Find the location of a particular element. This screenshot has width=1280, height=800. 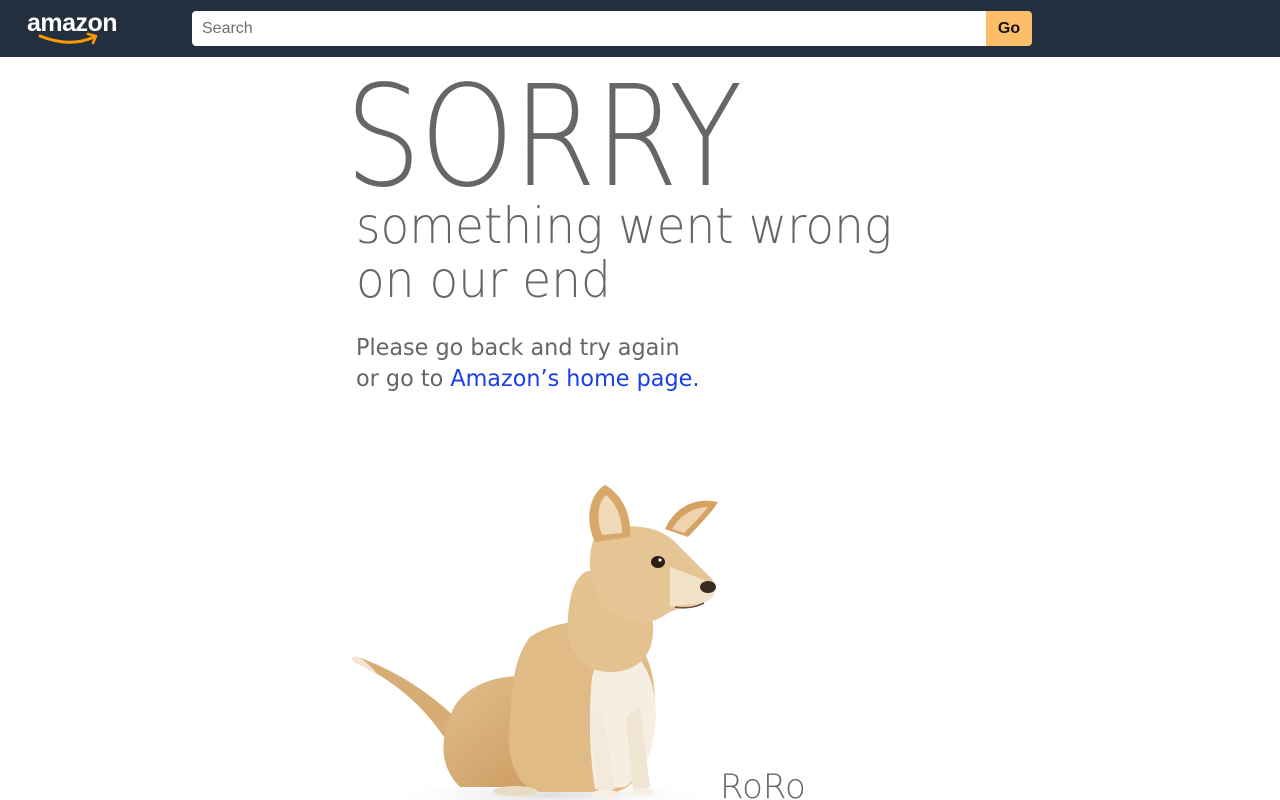

home-page-link: Amazon’s home page. is located at coordinates (574, 379).